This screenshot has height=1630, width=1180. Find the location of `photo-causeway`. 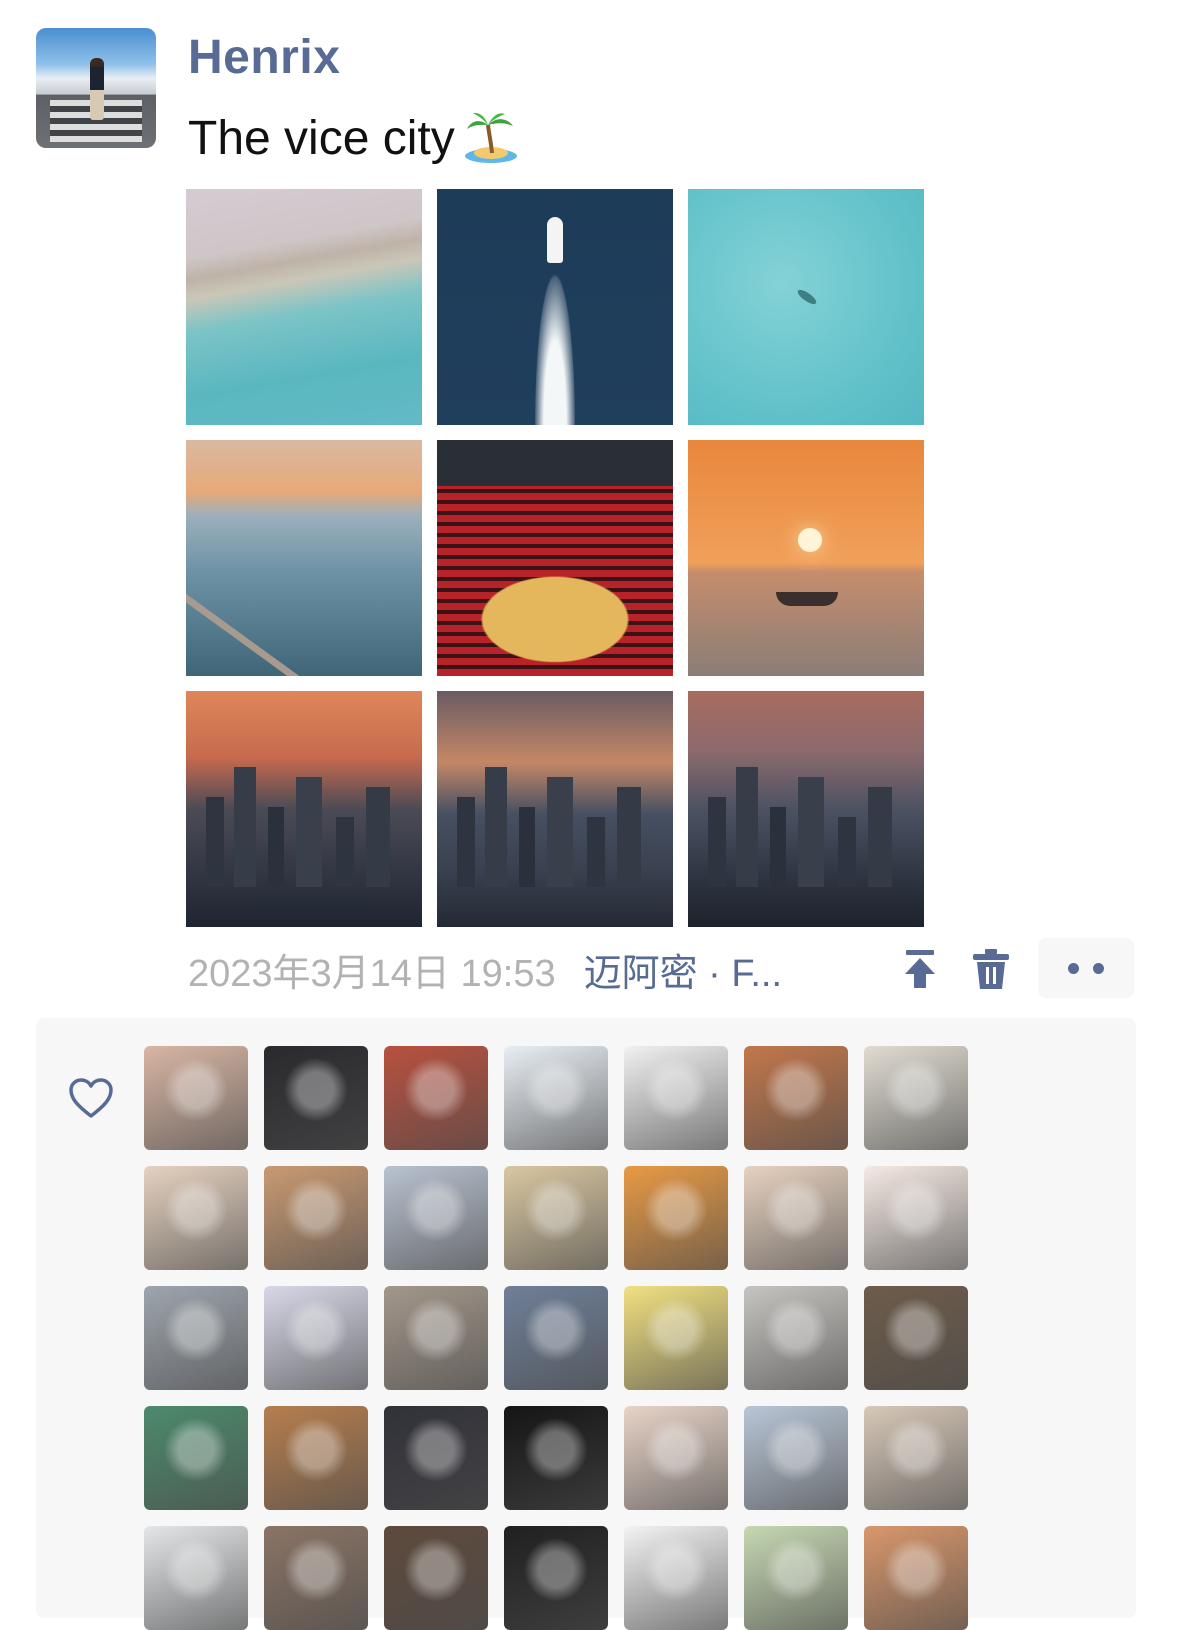

photo-causeway is located at coordinates (304, 558).